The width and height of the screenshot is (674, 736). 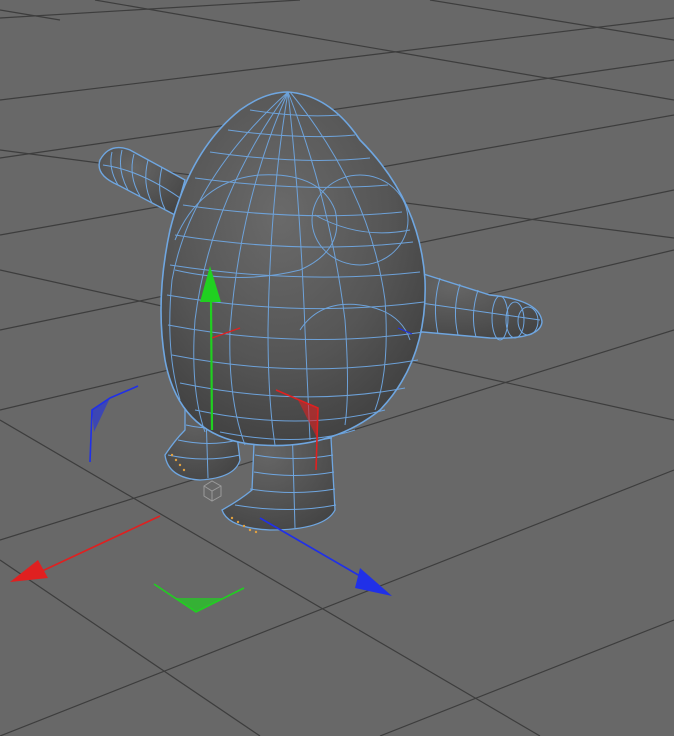 I want to click on pivot-cube-icon, so click(x=212, y=491).